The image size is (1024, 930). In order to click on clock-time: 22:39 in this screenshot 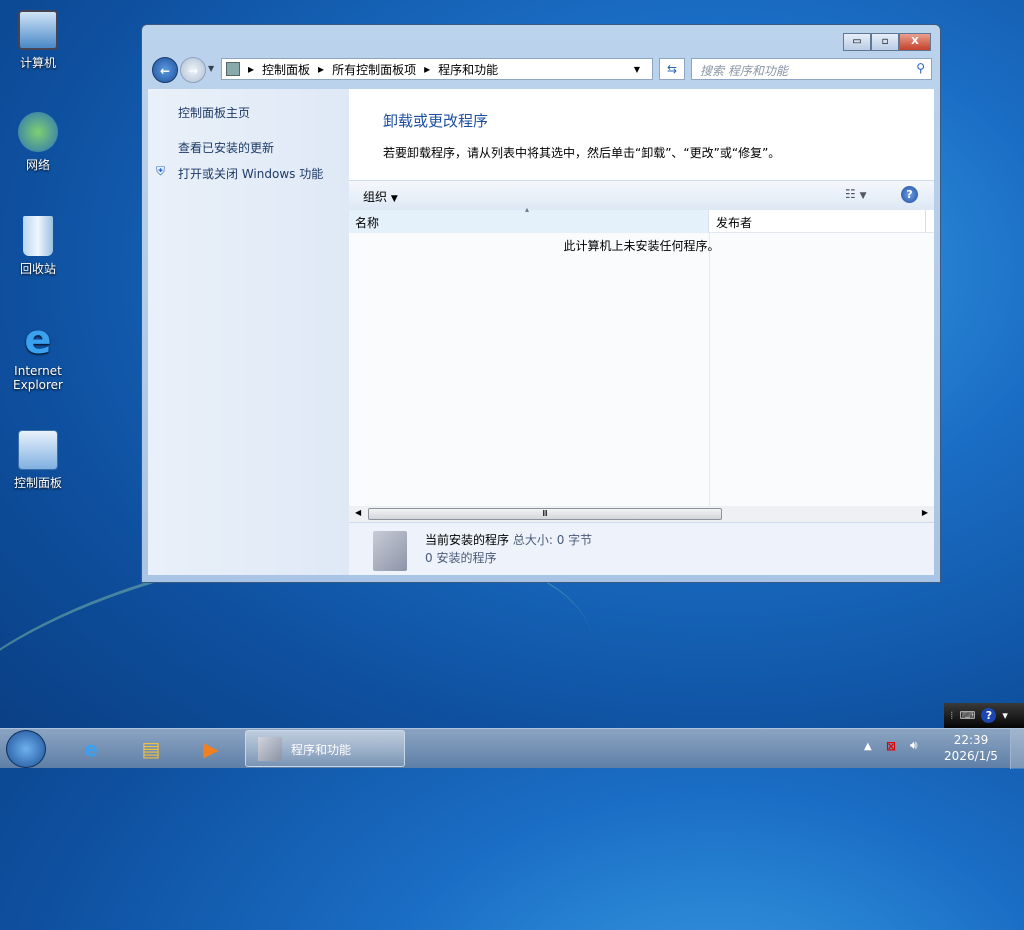, I will do `click(971, 740)`.